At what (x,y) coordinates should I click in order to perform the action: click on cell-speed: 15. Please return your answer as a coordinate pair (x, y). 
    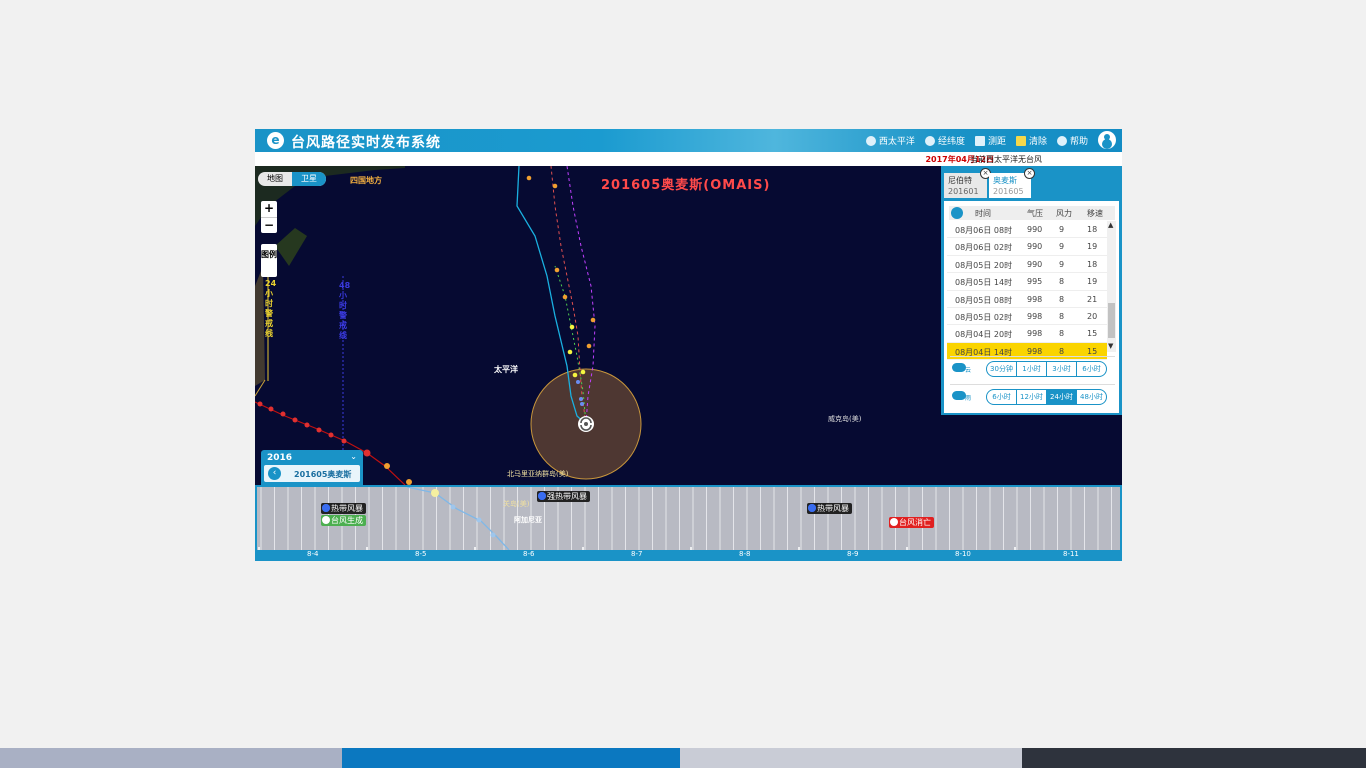
    Looking at the image, I should click on (1092, 334).